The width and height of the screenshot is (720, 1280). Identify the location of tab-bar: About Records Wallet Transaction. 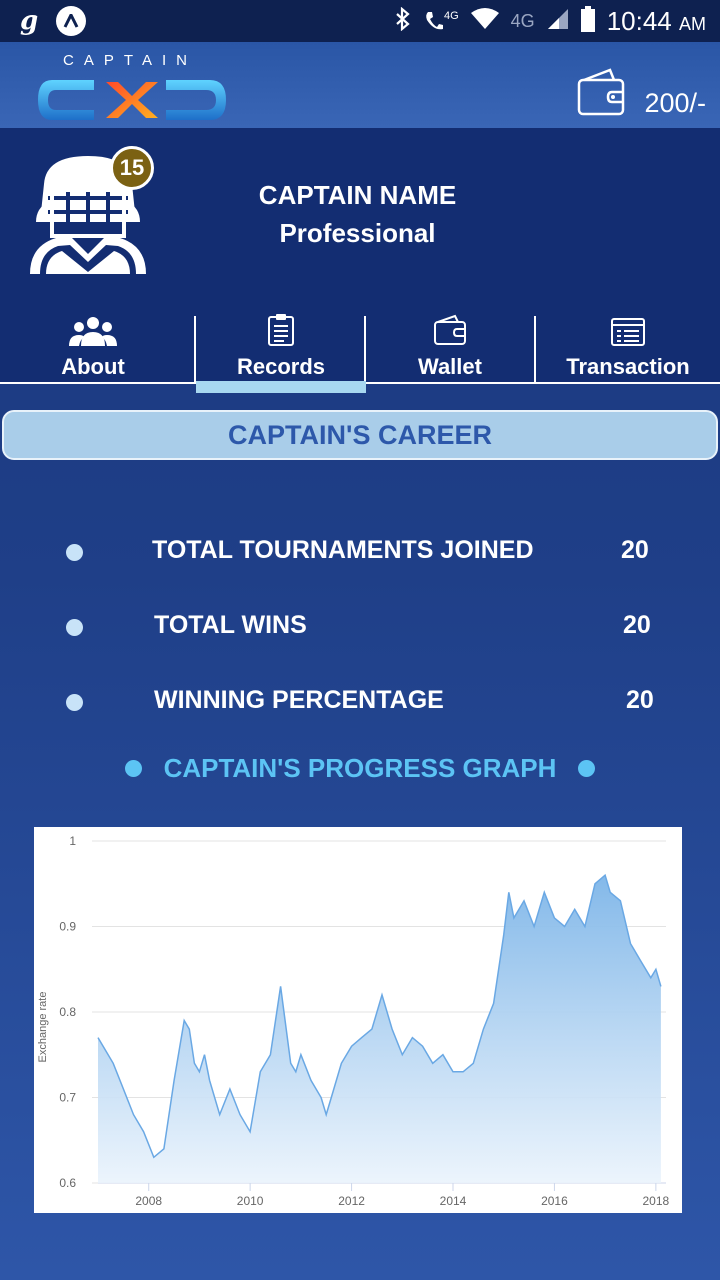
(360, 342).